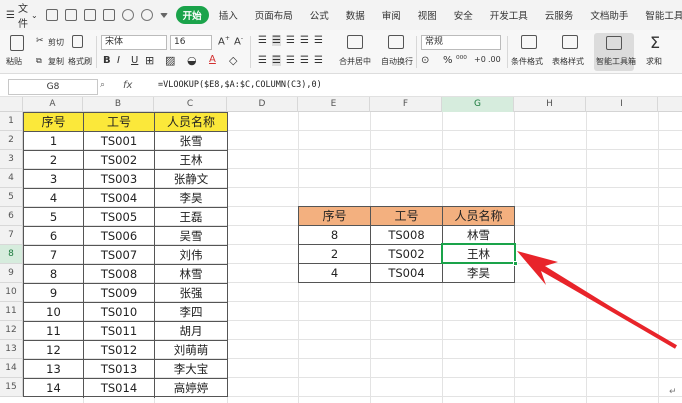 The height and width of the screenshot is (403, 682). Describe the element at coordinates (54, 255) in the screenshot. I see `table-cell: 7` at that location.